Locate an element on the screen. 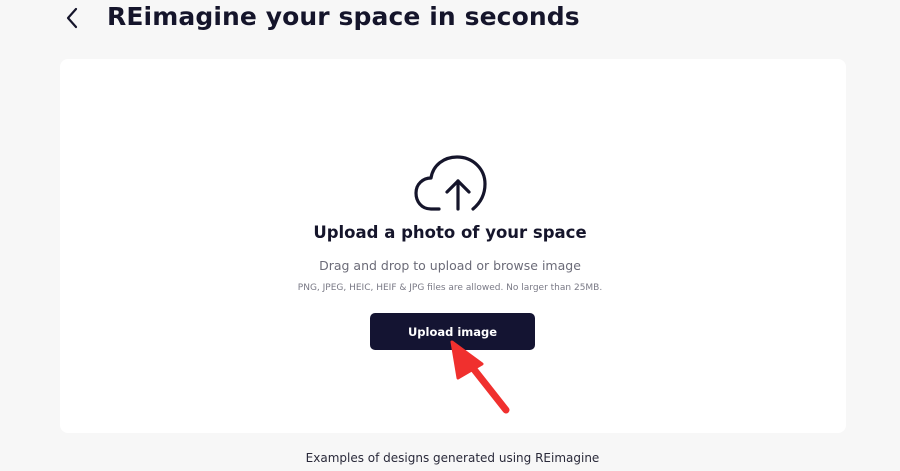  chevron-left-icon is located at coordinates (72, 18).